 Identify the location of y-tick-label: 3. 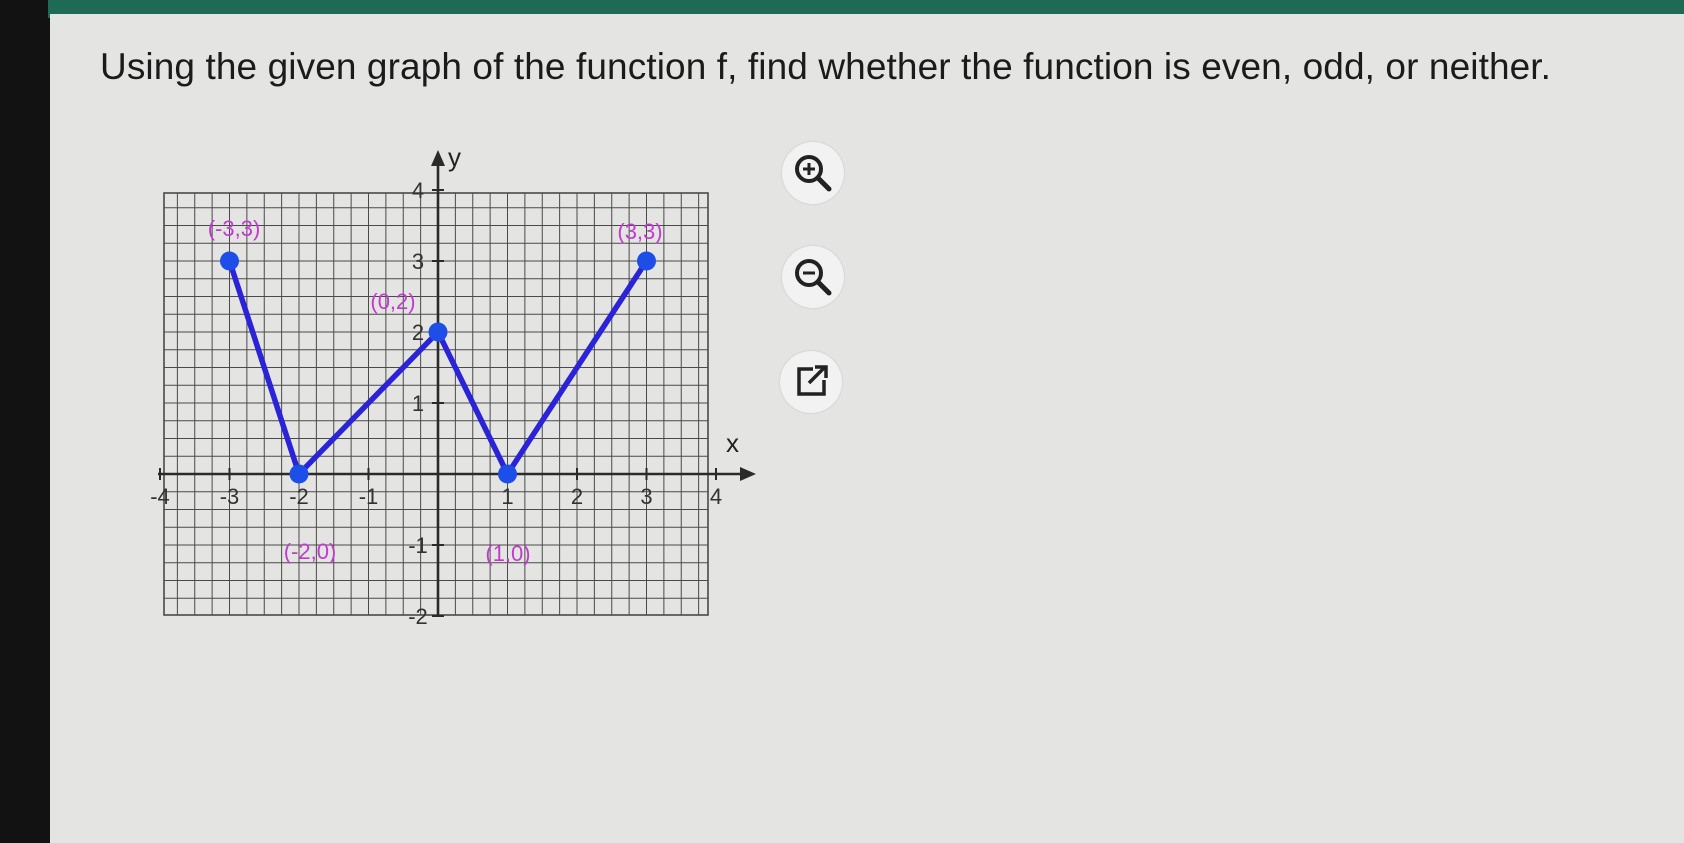
(418, 261).